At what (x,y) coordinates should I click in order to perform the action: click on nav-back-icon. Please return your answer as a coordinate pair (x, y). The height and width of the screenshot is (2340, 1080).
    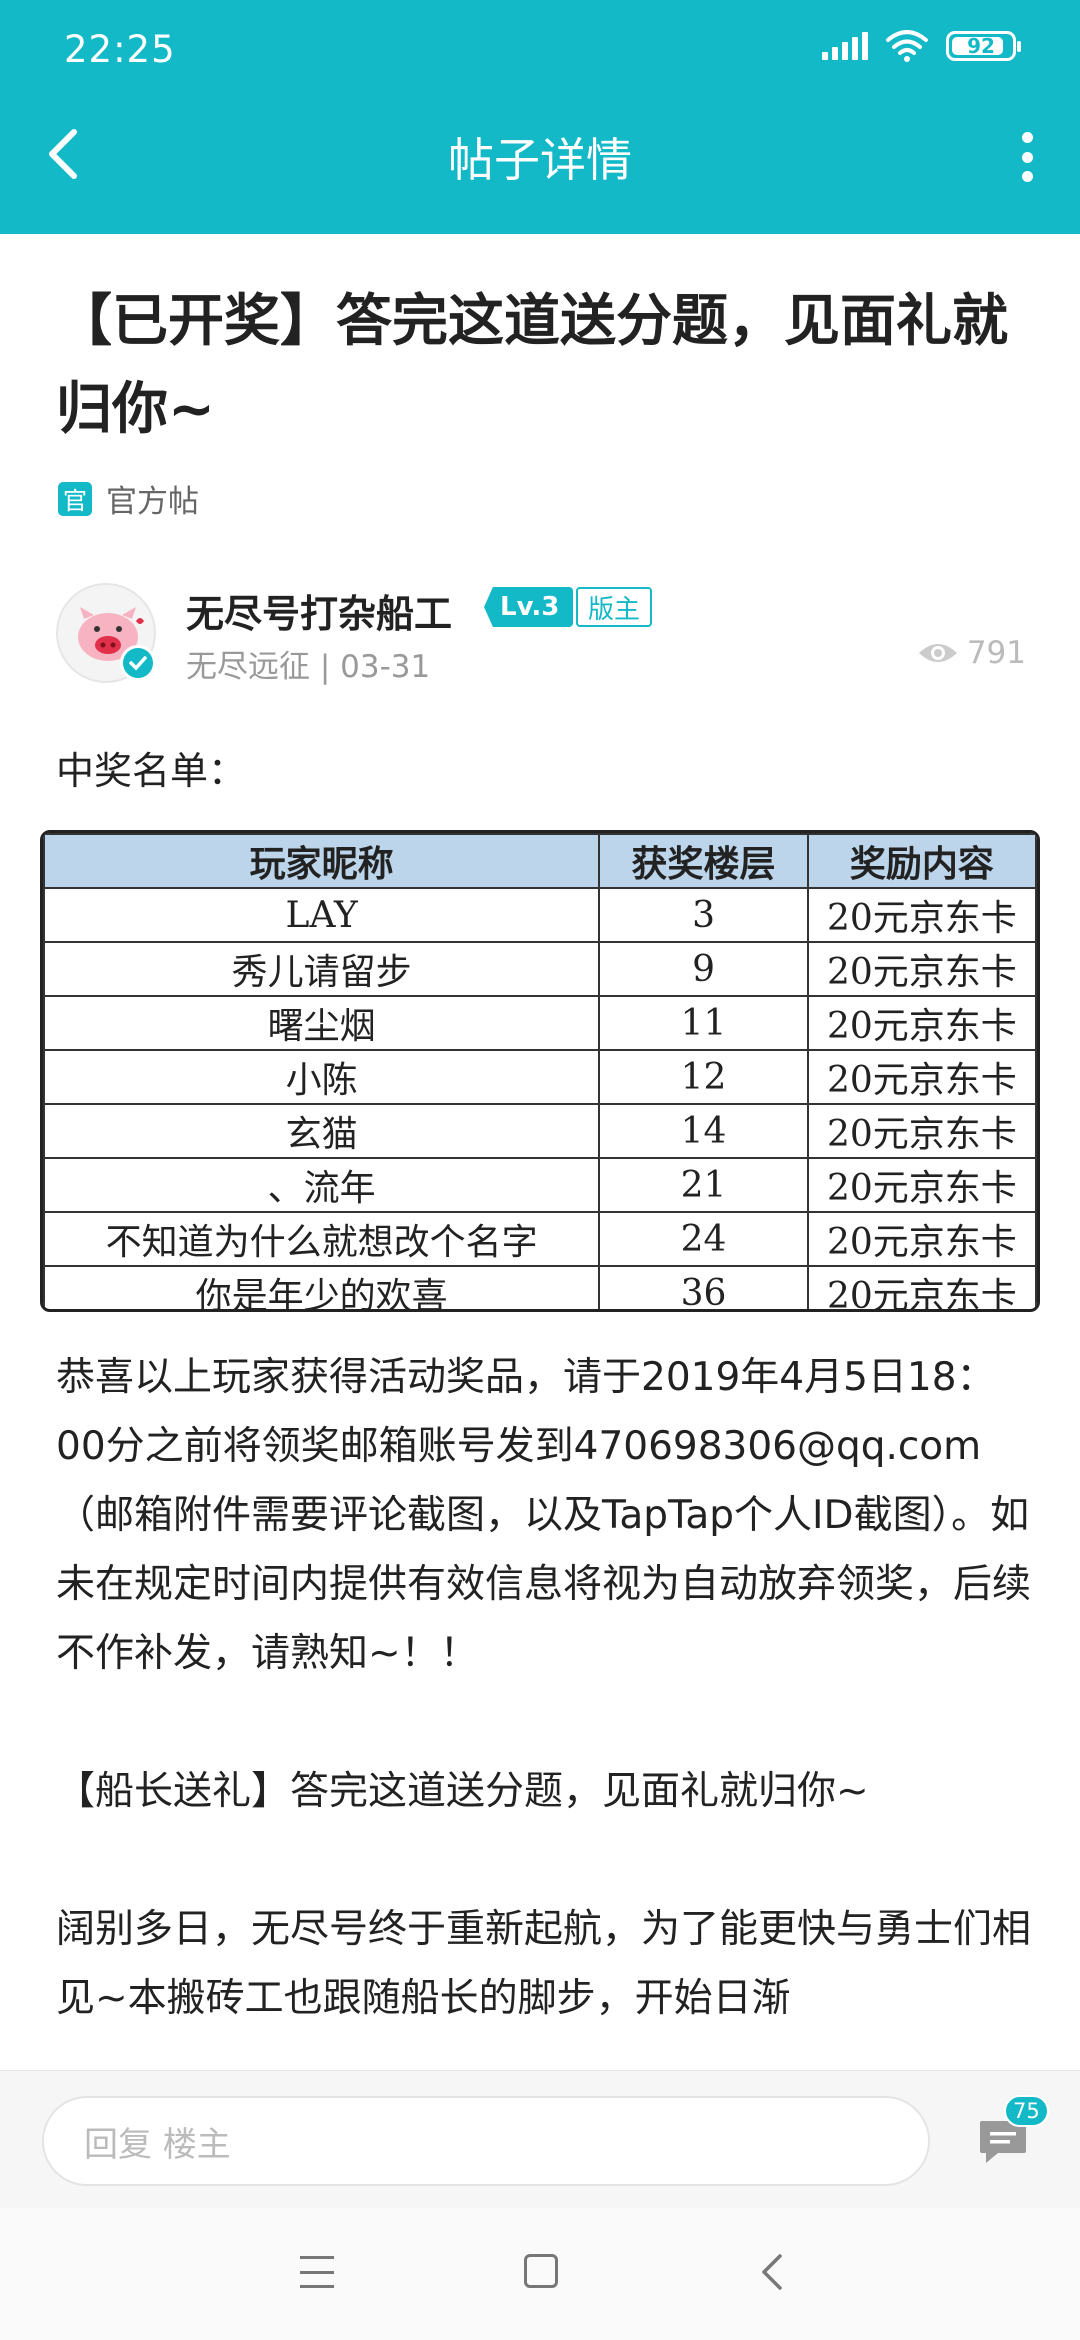
    Looking at the image, I should click on (773, 2272).